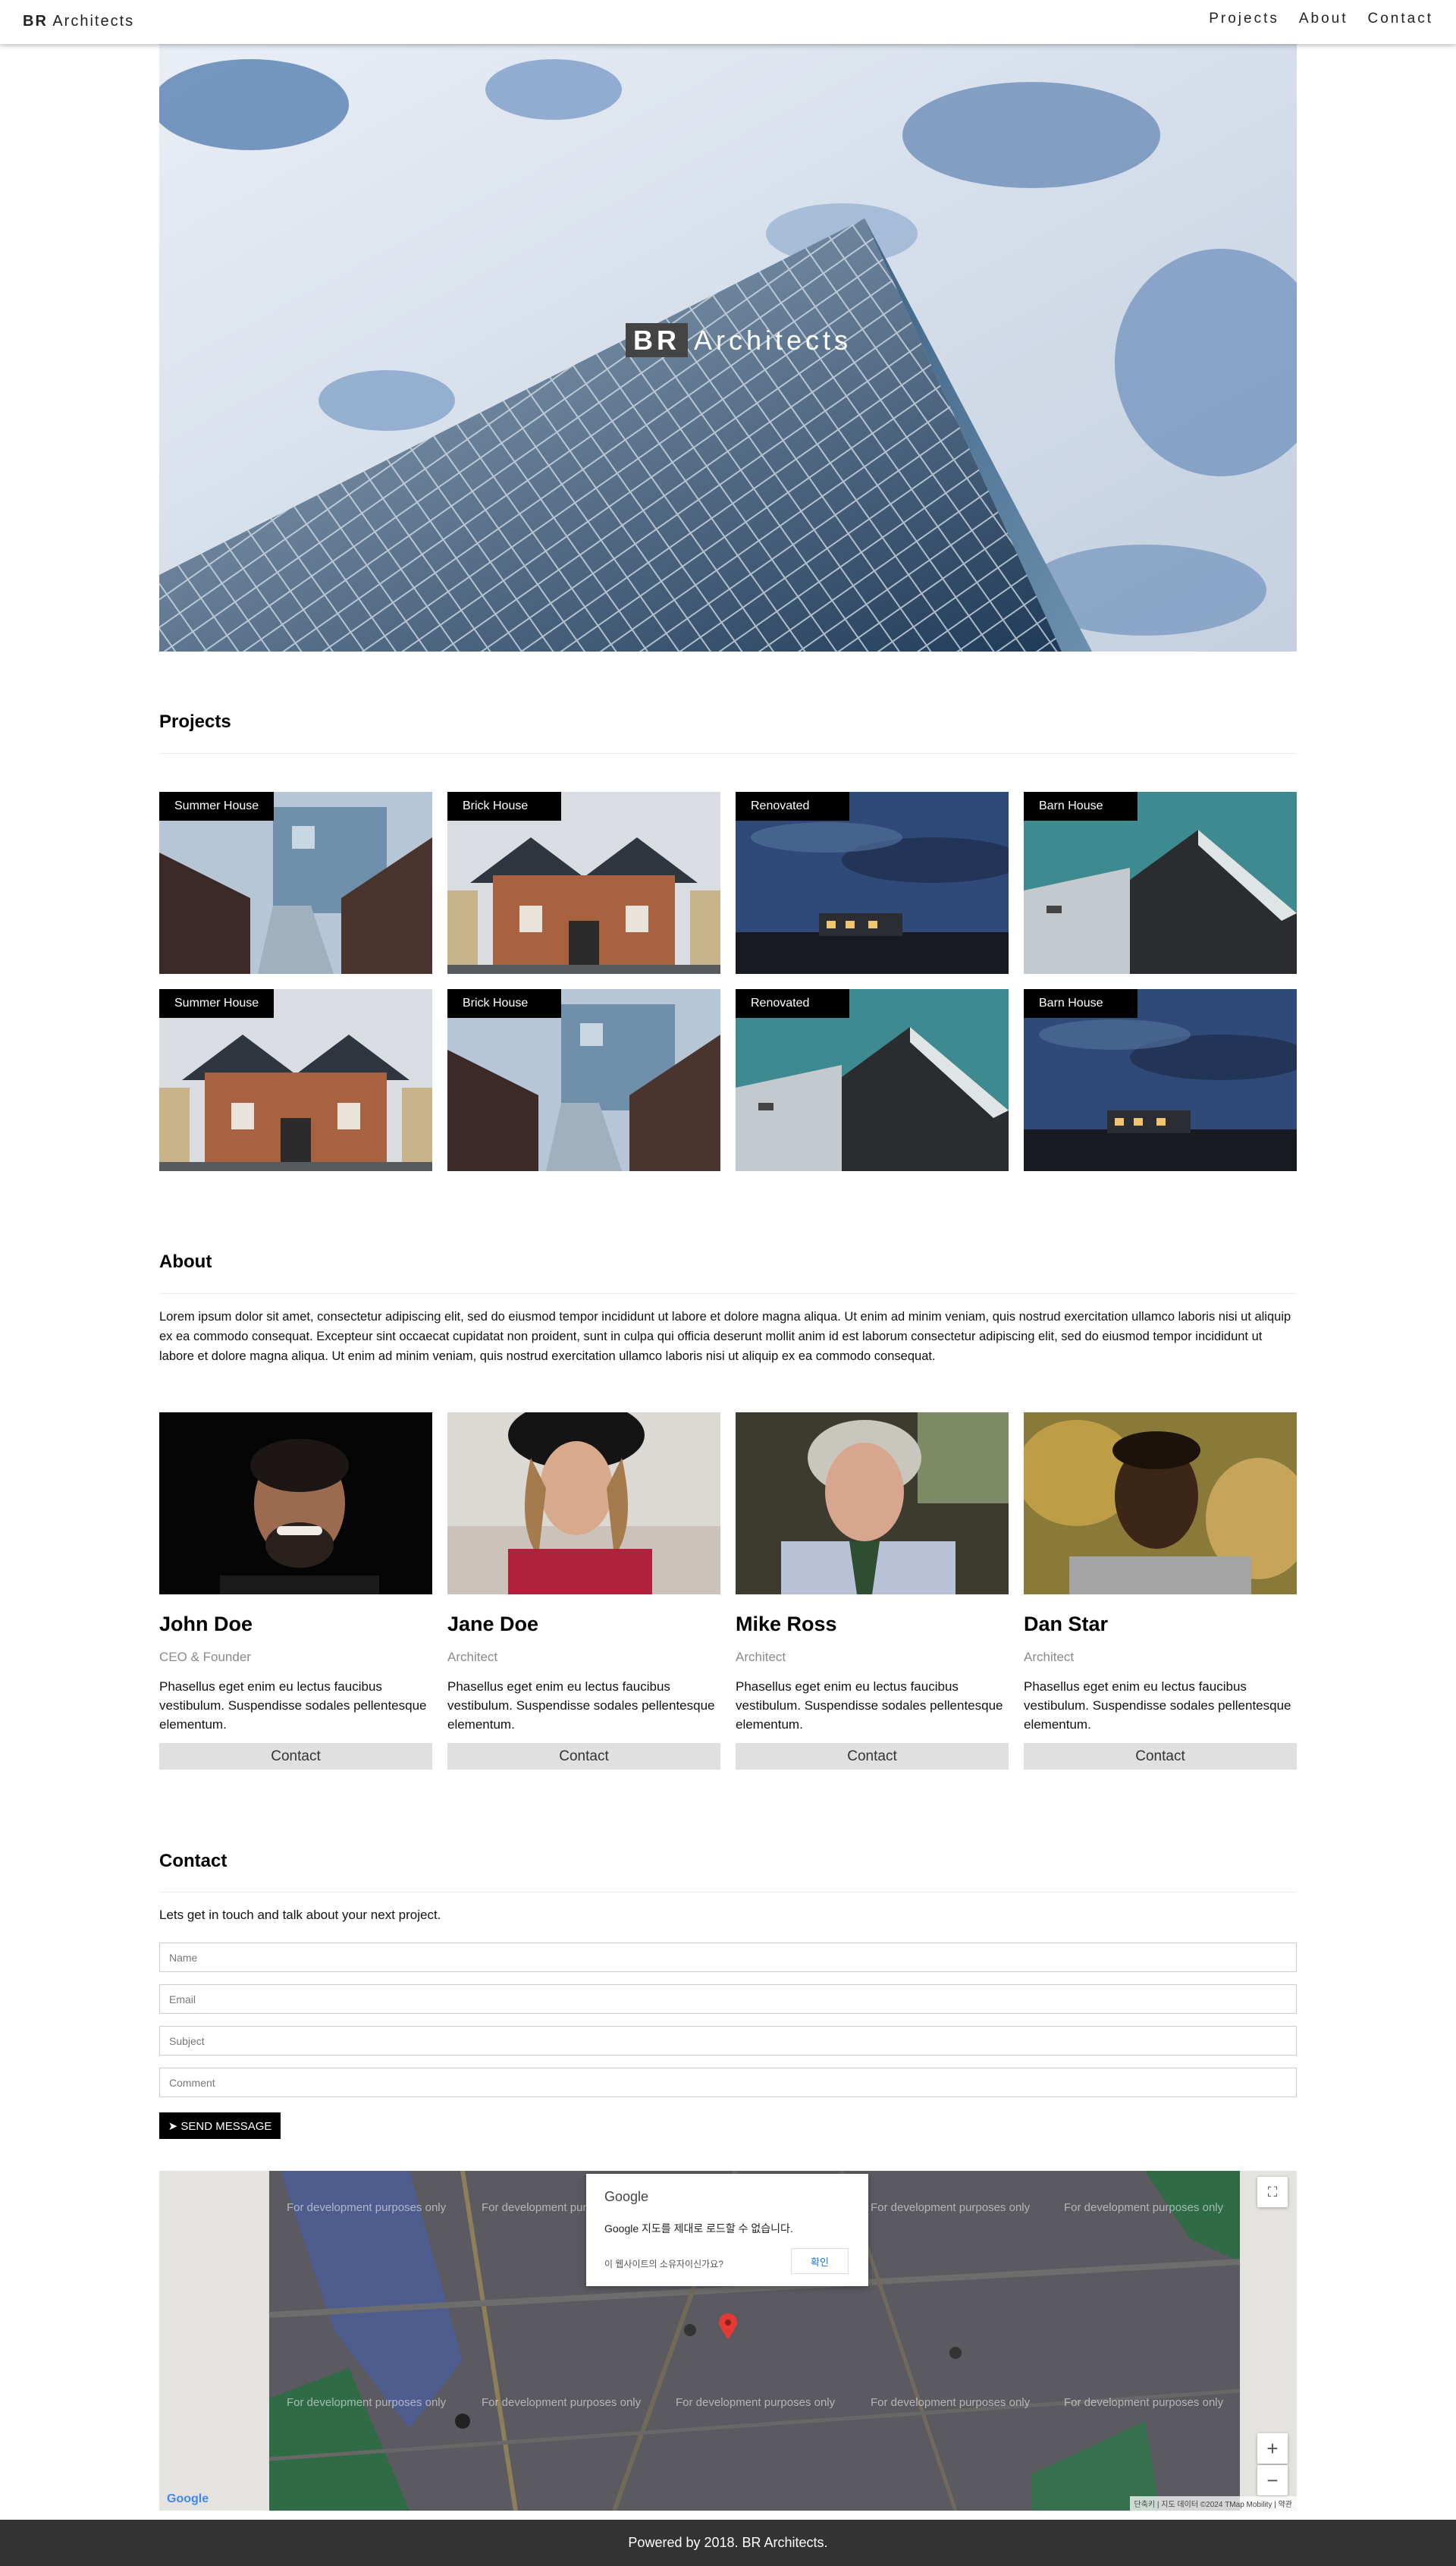  I want to click on footer: Powered by 2018. BR Architects., so click(728, 2543).